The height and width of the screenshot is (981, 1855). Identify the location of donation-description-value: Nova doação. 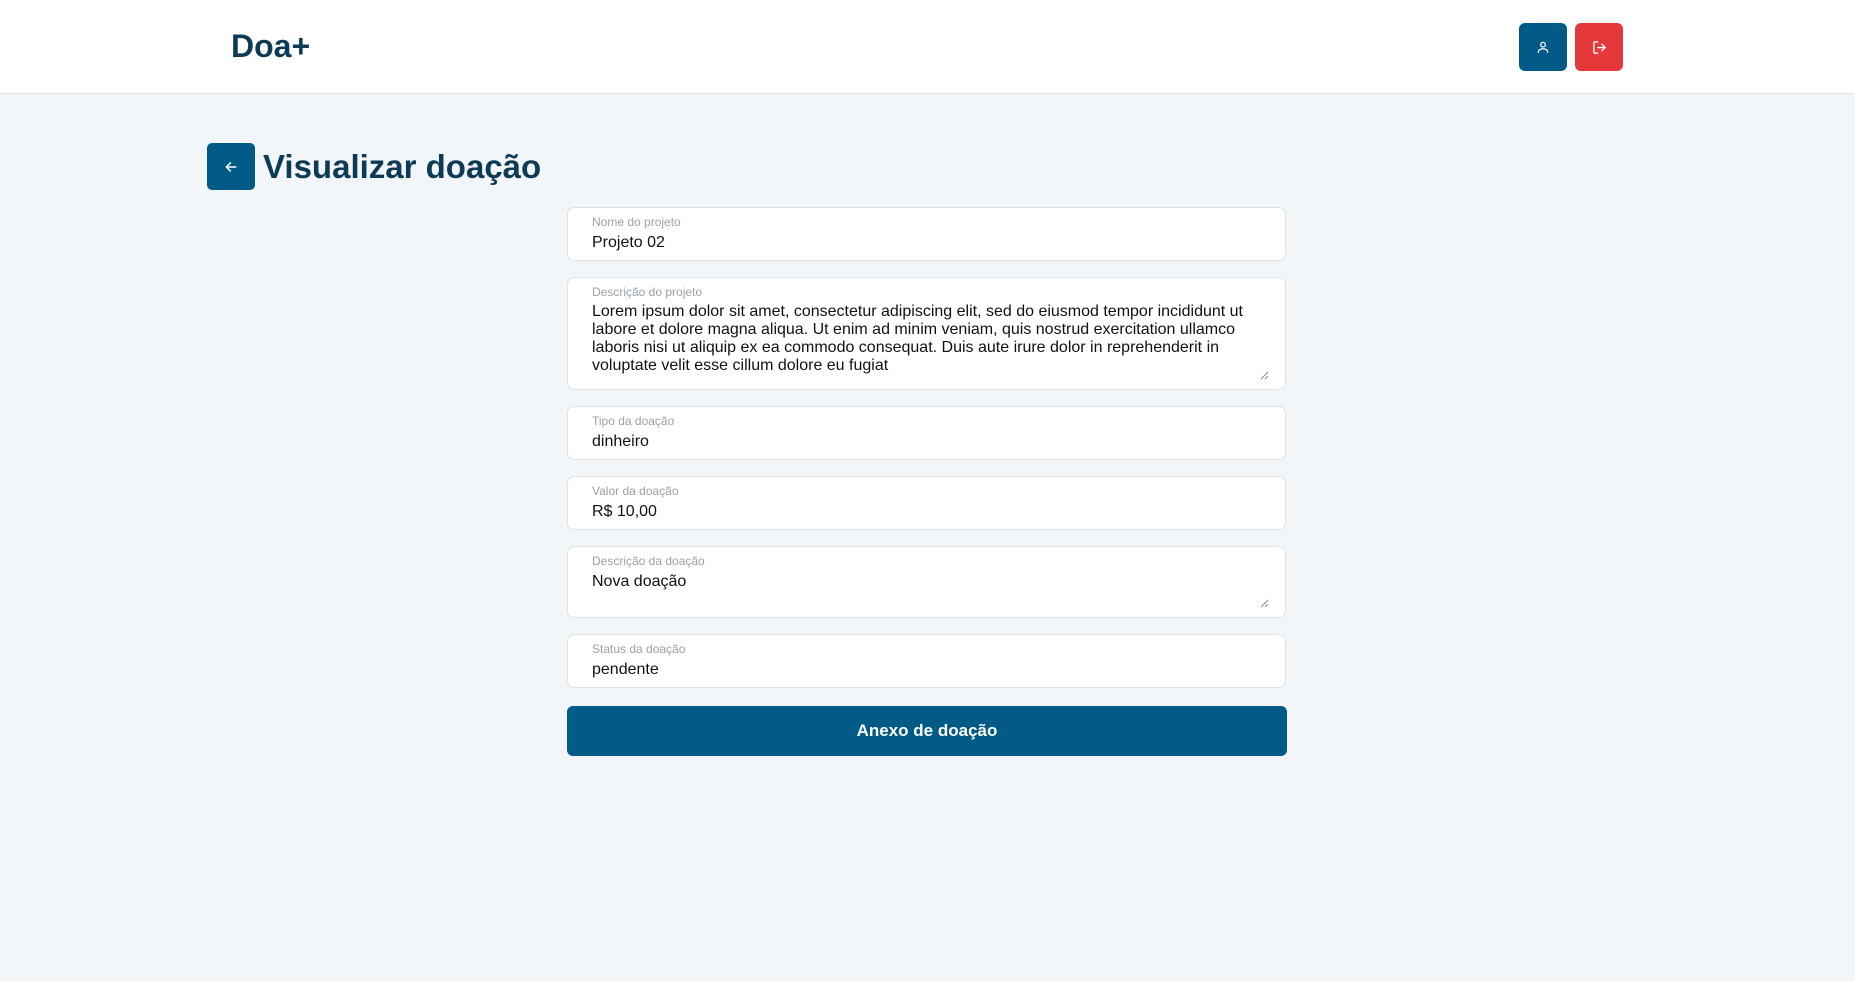
(926, 582).